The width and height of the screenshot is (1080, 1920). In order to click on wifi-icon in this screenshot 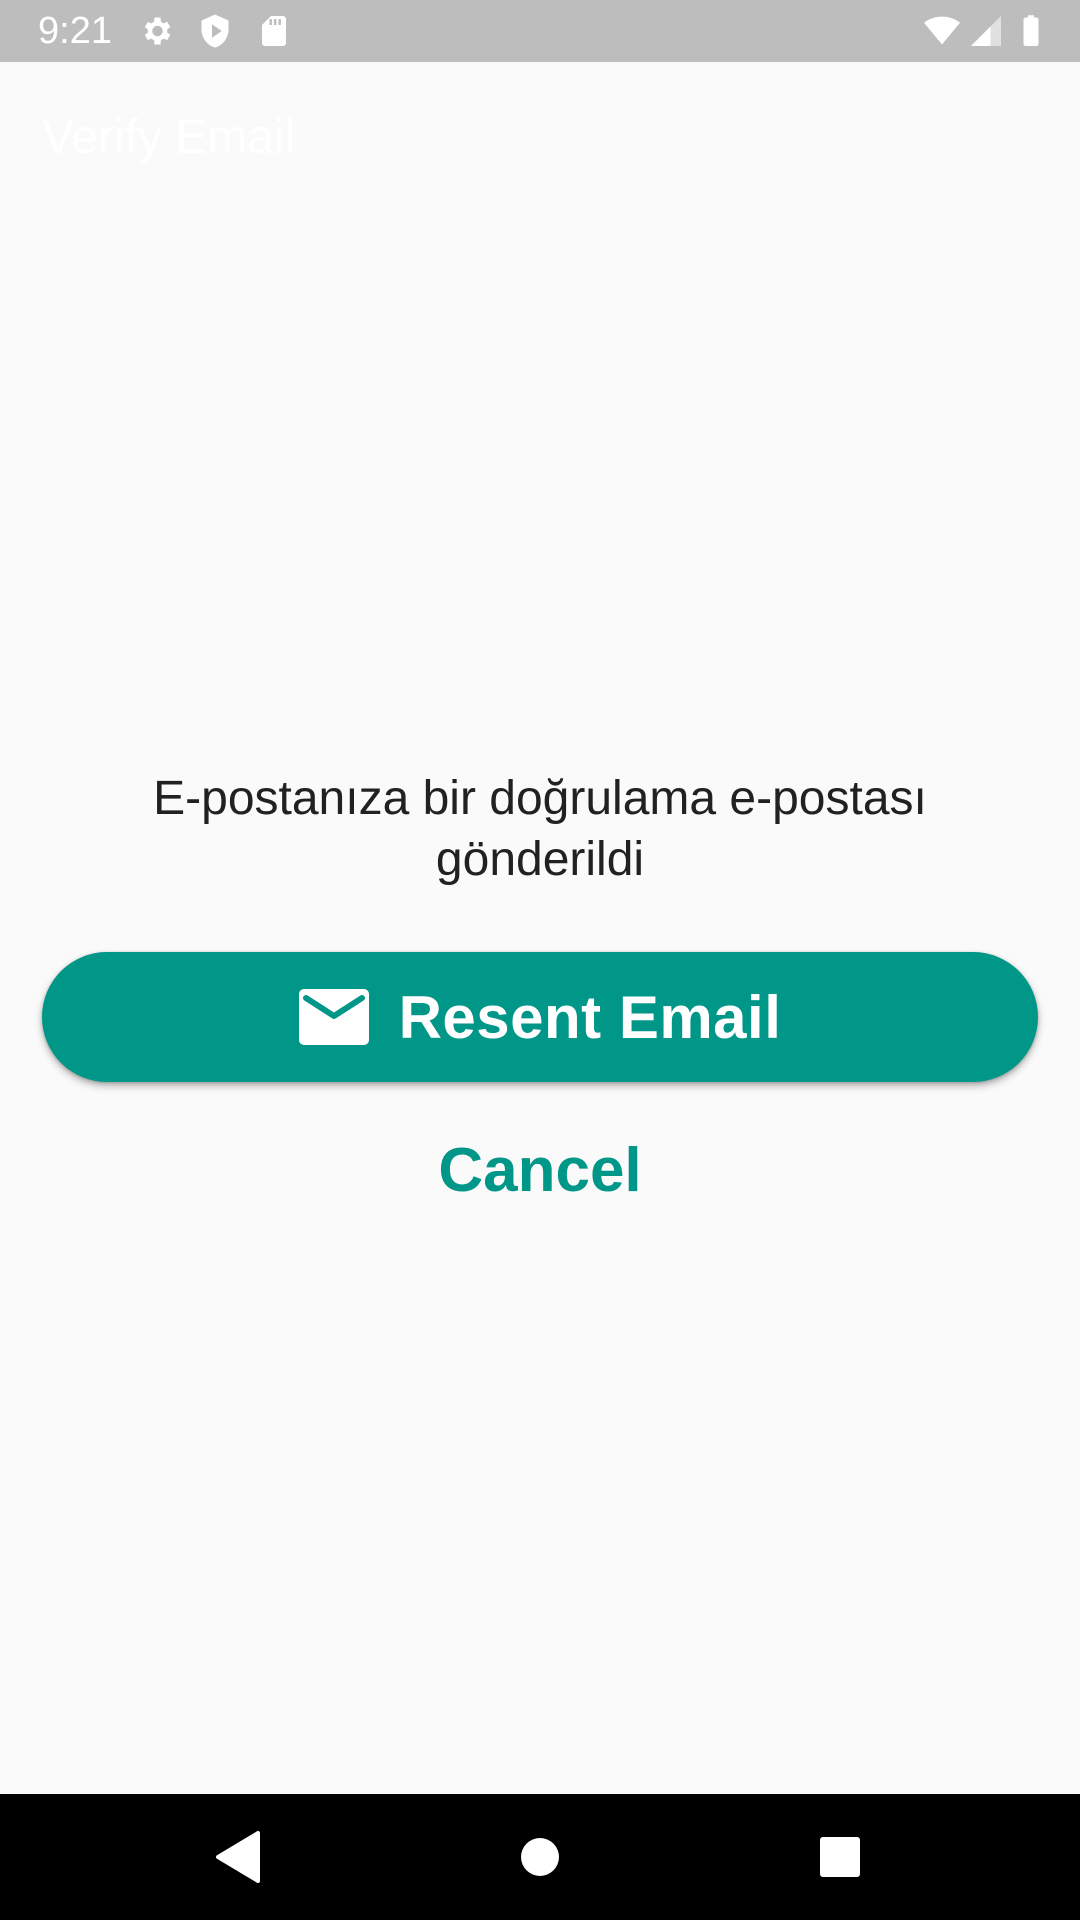, I will do `click(942, 30)`.